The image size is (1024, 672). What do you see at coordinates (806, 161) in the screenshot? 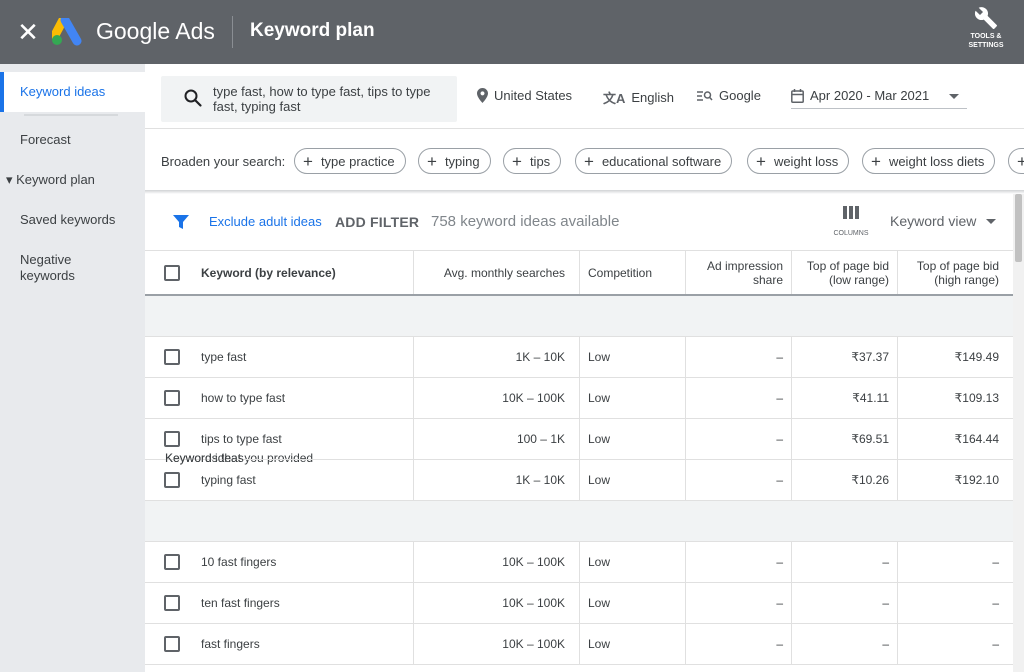
I see `chip-label: weight loss` at bounding box center [806, 161].